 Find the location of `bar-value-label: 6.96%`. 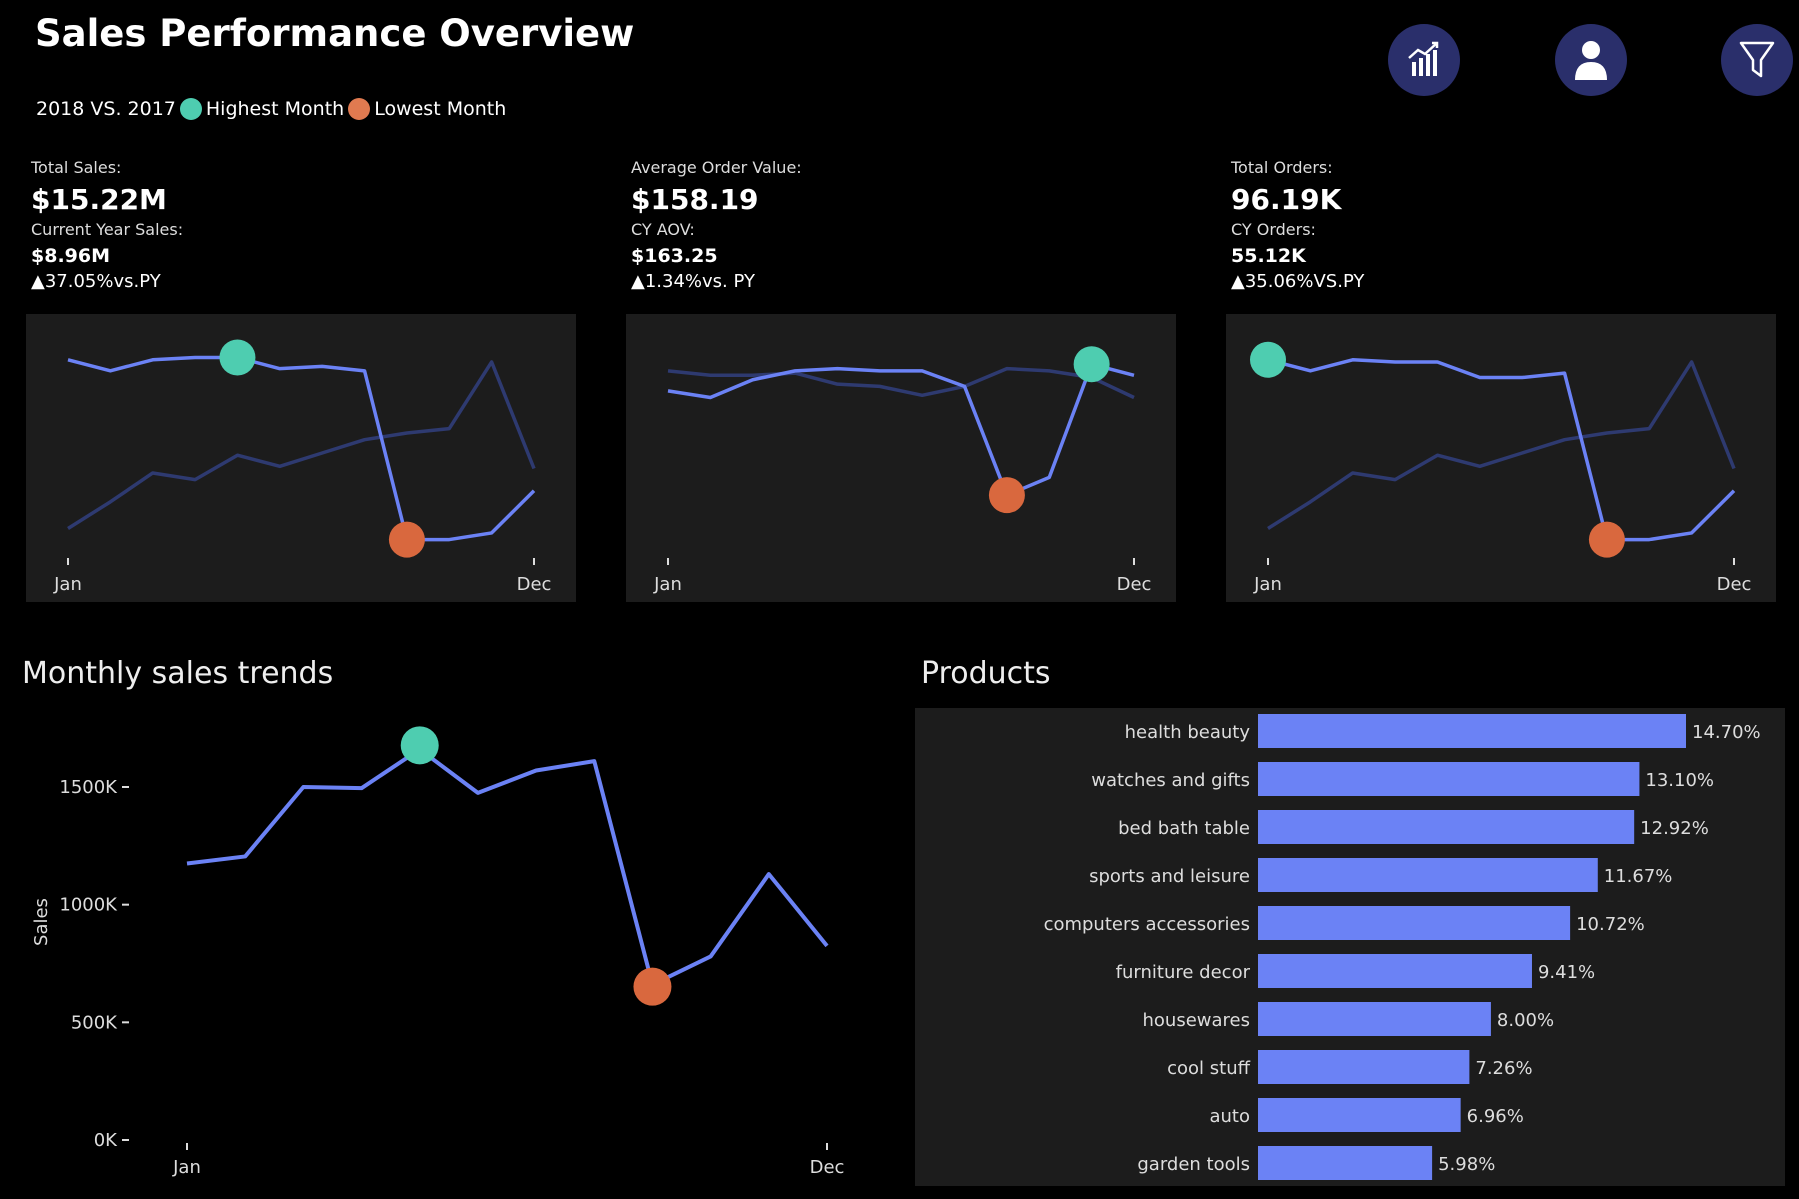

bar-value-label: 6.96% is located at coordinates (1495, 1116).